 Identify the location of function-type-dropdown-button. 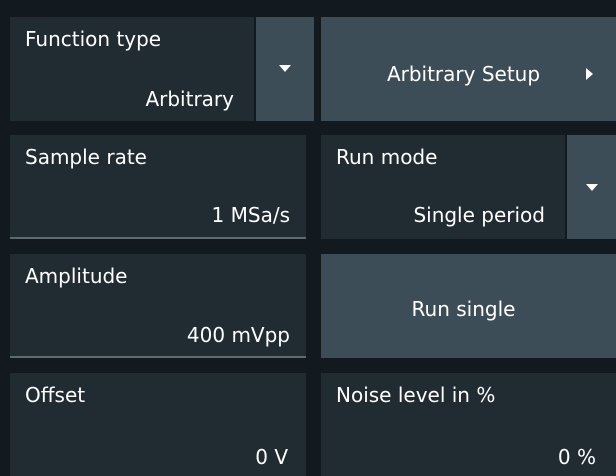
(285, 69).